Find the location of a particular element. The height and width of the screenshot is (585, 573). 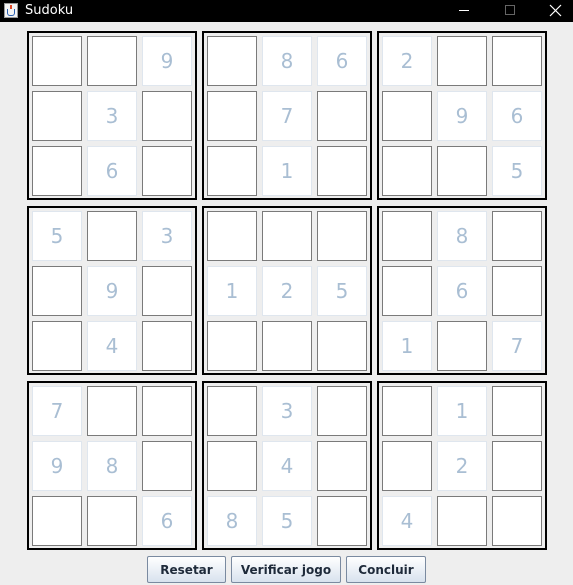

sudoku-block: 125 is located at coordinates (287, 290).